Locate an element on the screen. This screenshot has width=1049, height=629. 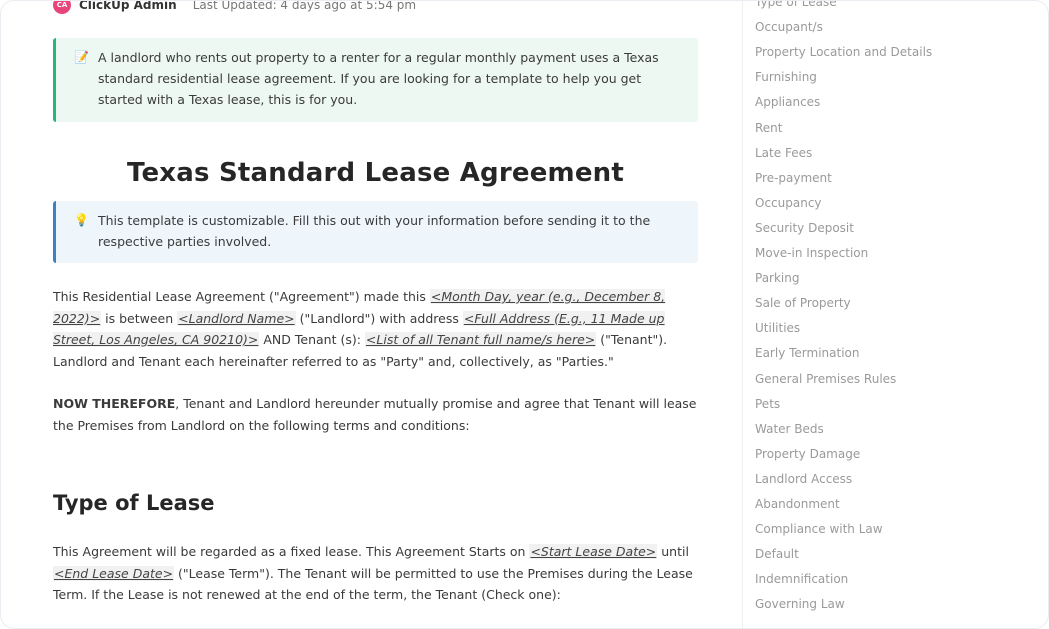
placeholder-landlord-name: <Landlord Name> is located at coordinates (236, 318).